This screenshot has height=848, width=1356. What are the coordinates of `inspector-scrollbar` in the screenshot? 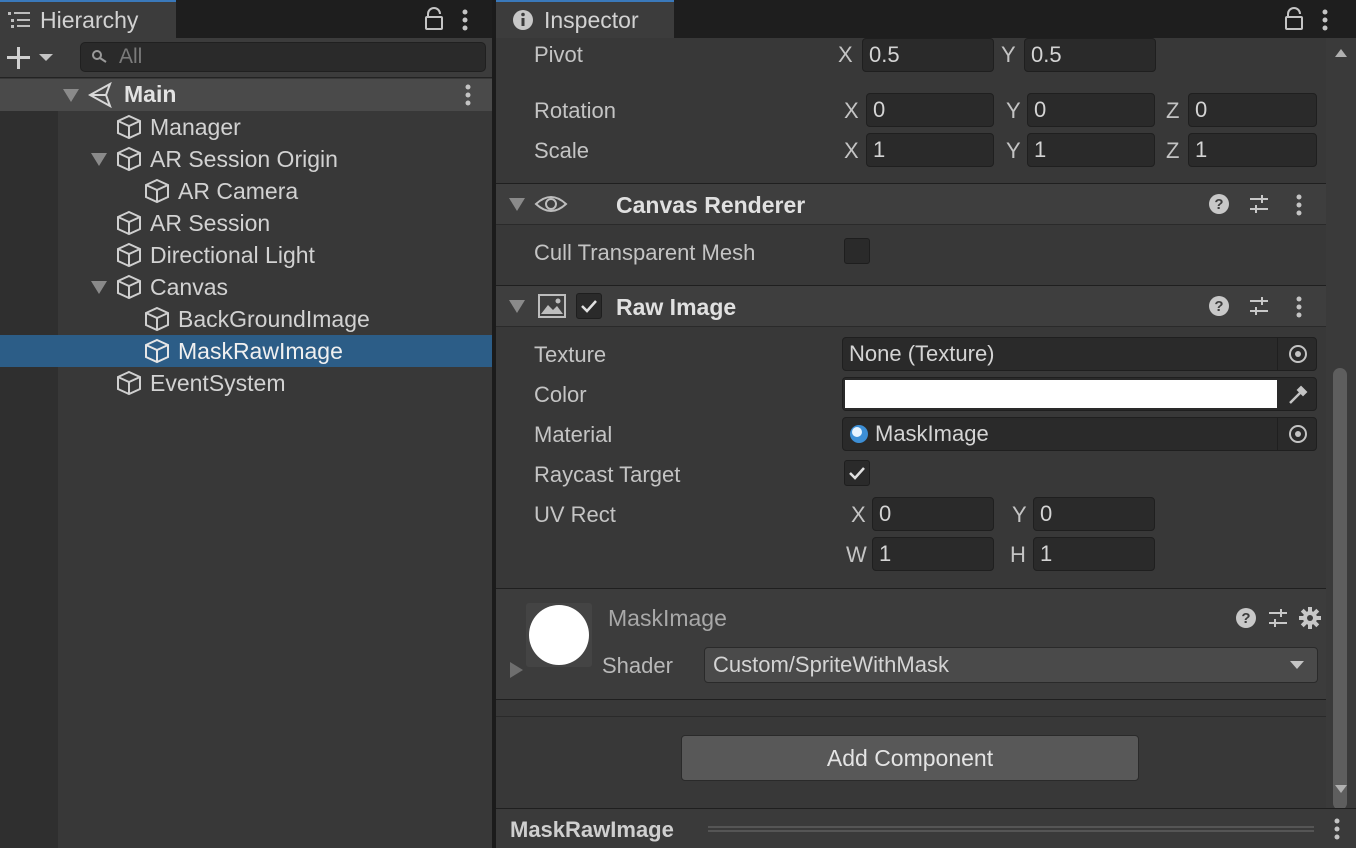 It's located at (1341, 424).